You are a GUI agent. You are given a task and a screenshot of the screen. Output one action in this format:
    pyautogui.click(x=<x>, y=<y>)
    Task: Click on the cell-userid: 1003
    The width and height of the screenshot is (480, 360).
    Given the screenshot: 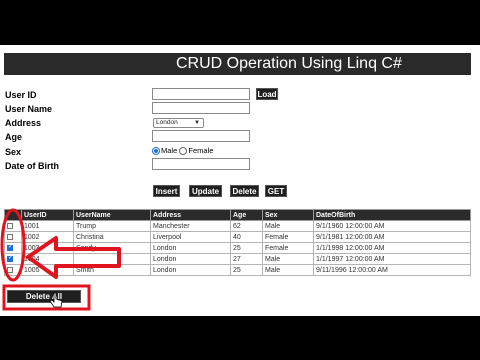 What is the action you would take?
    pyautogui.click(x=47, y=248)
    